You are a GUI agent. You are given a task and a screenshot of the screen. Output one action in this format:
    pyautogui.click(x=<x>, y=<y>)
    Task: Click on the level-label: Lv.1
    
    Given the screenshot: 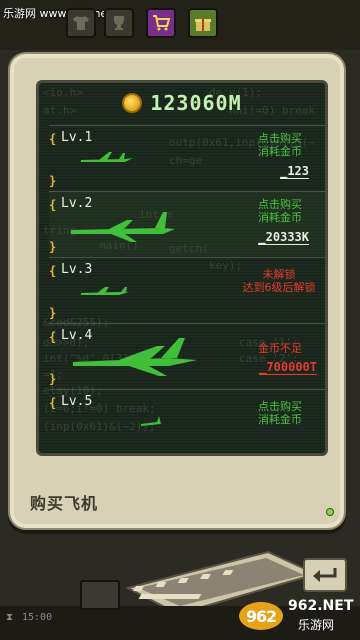 What is the action you would take?
    pyautogui.click(x=77, y=137)
    